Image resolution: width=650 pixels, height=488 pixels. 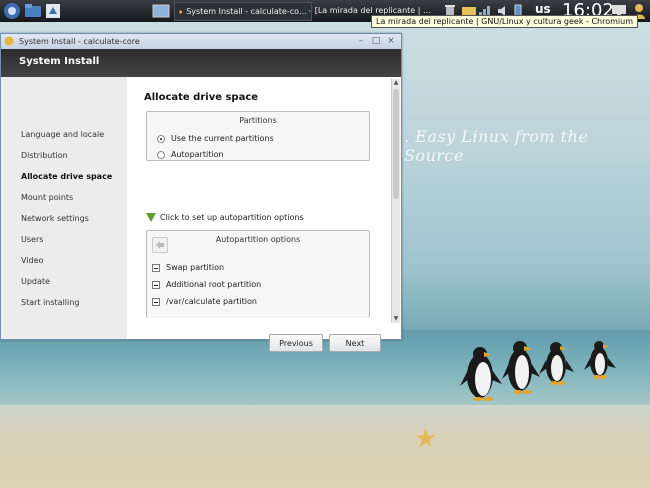 What do you see at coordinates (161, 11) in the screenshot?
I see `show-desktop-icon` at bounding box center [161, 11].